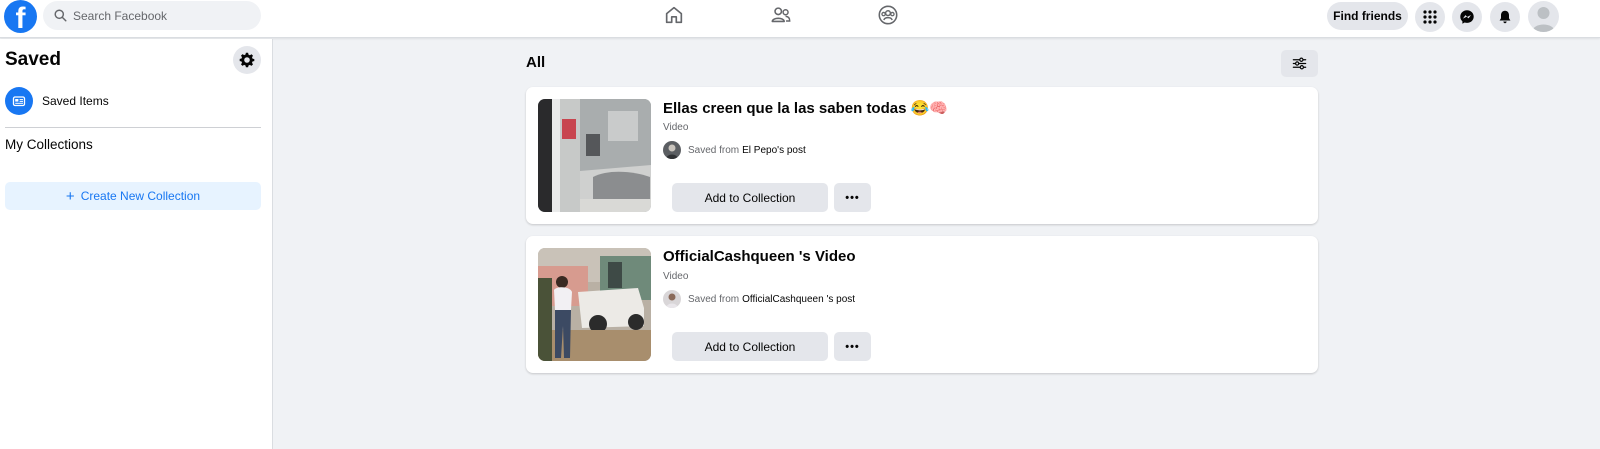 This screenshot has width=1600, height=449. What do you see at coordinates (1505, 17) in the screenshot?
I see `notifications-bell-icon` at bounding box center [1505, 17].